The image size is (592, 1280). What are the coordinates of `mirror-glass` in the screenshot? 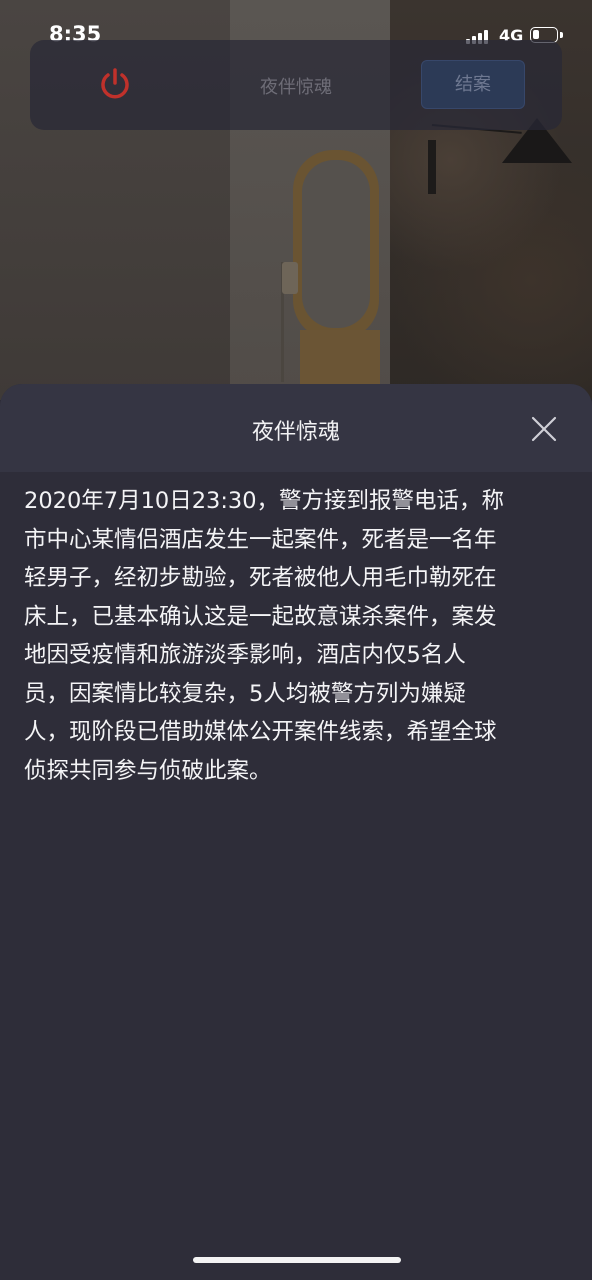 It's located at (336, 244).